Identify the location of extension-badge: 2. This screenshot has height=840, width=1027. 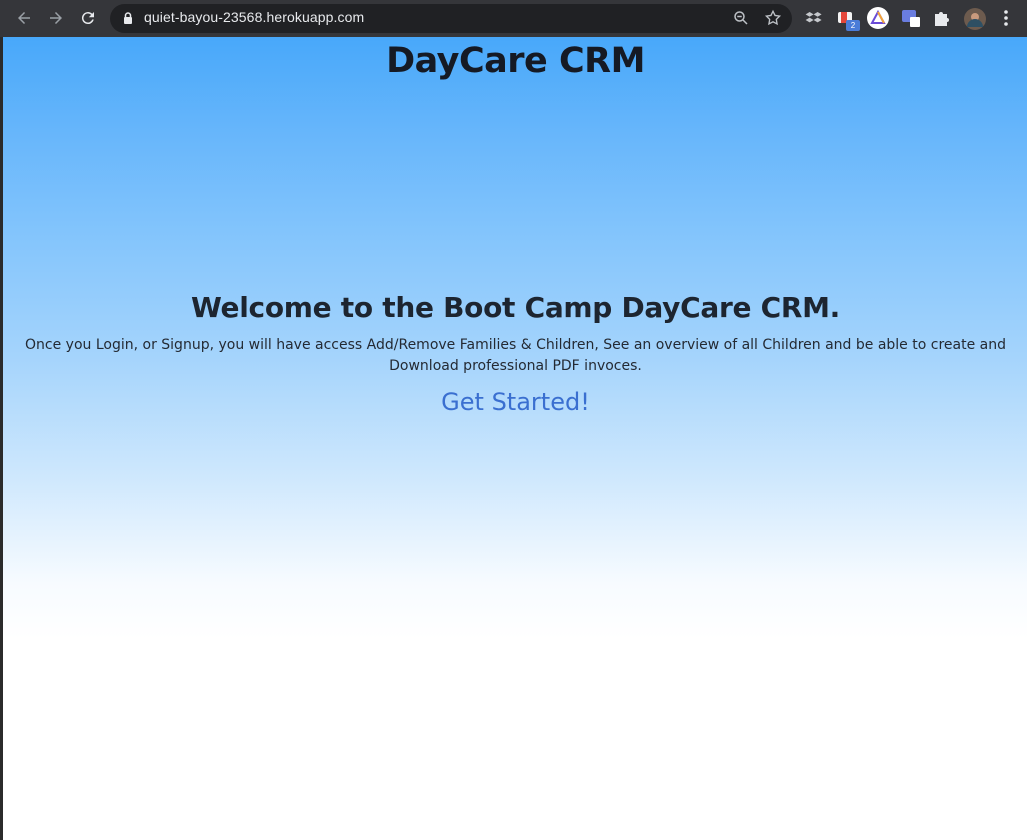
(853, 25).